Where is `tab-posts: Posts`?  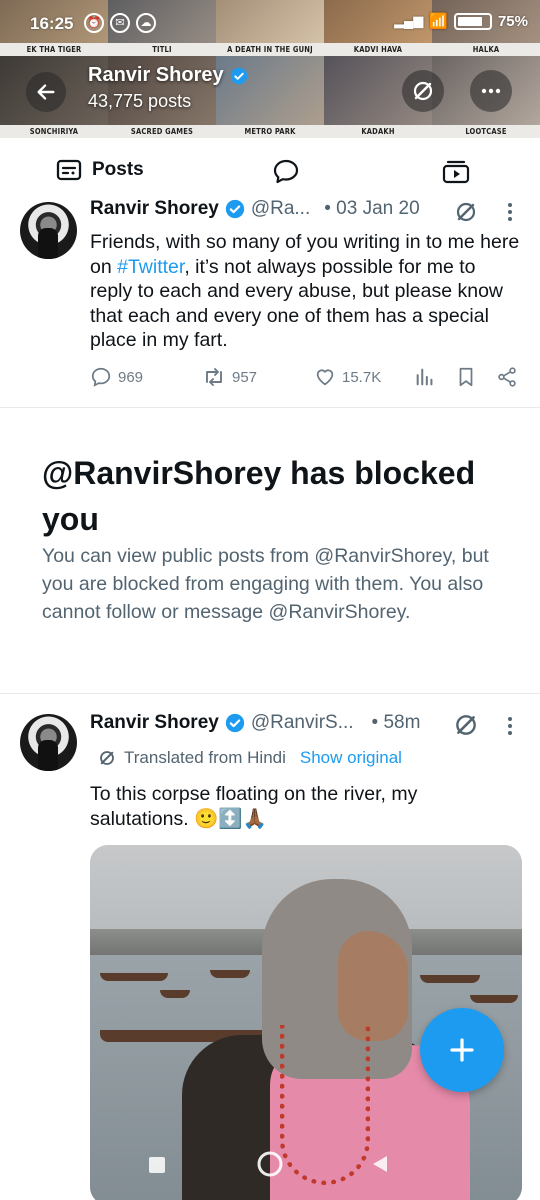 tab-posts: Posts is located at coordinates (100, 170).